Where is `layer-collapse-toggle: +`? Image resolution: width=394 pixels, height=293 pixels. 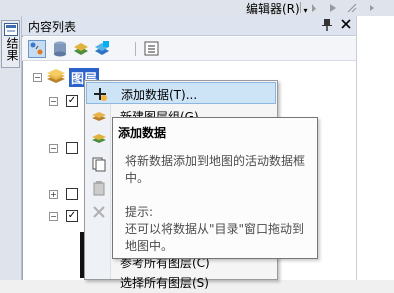 layer-collapse-toggle: + is located at coordinates (53, 194).